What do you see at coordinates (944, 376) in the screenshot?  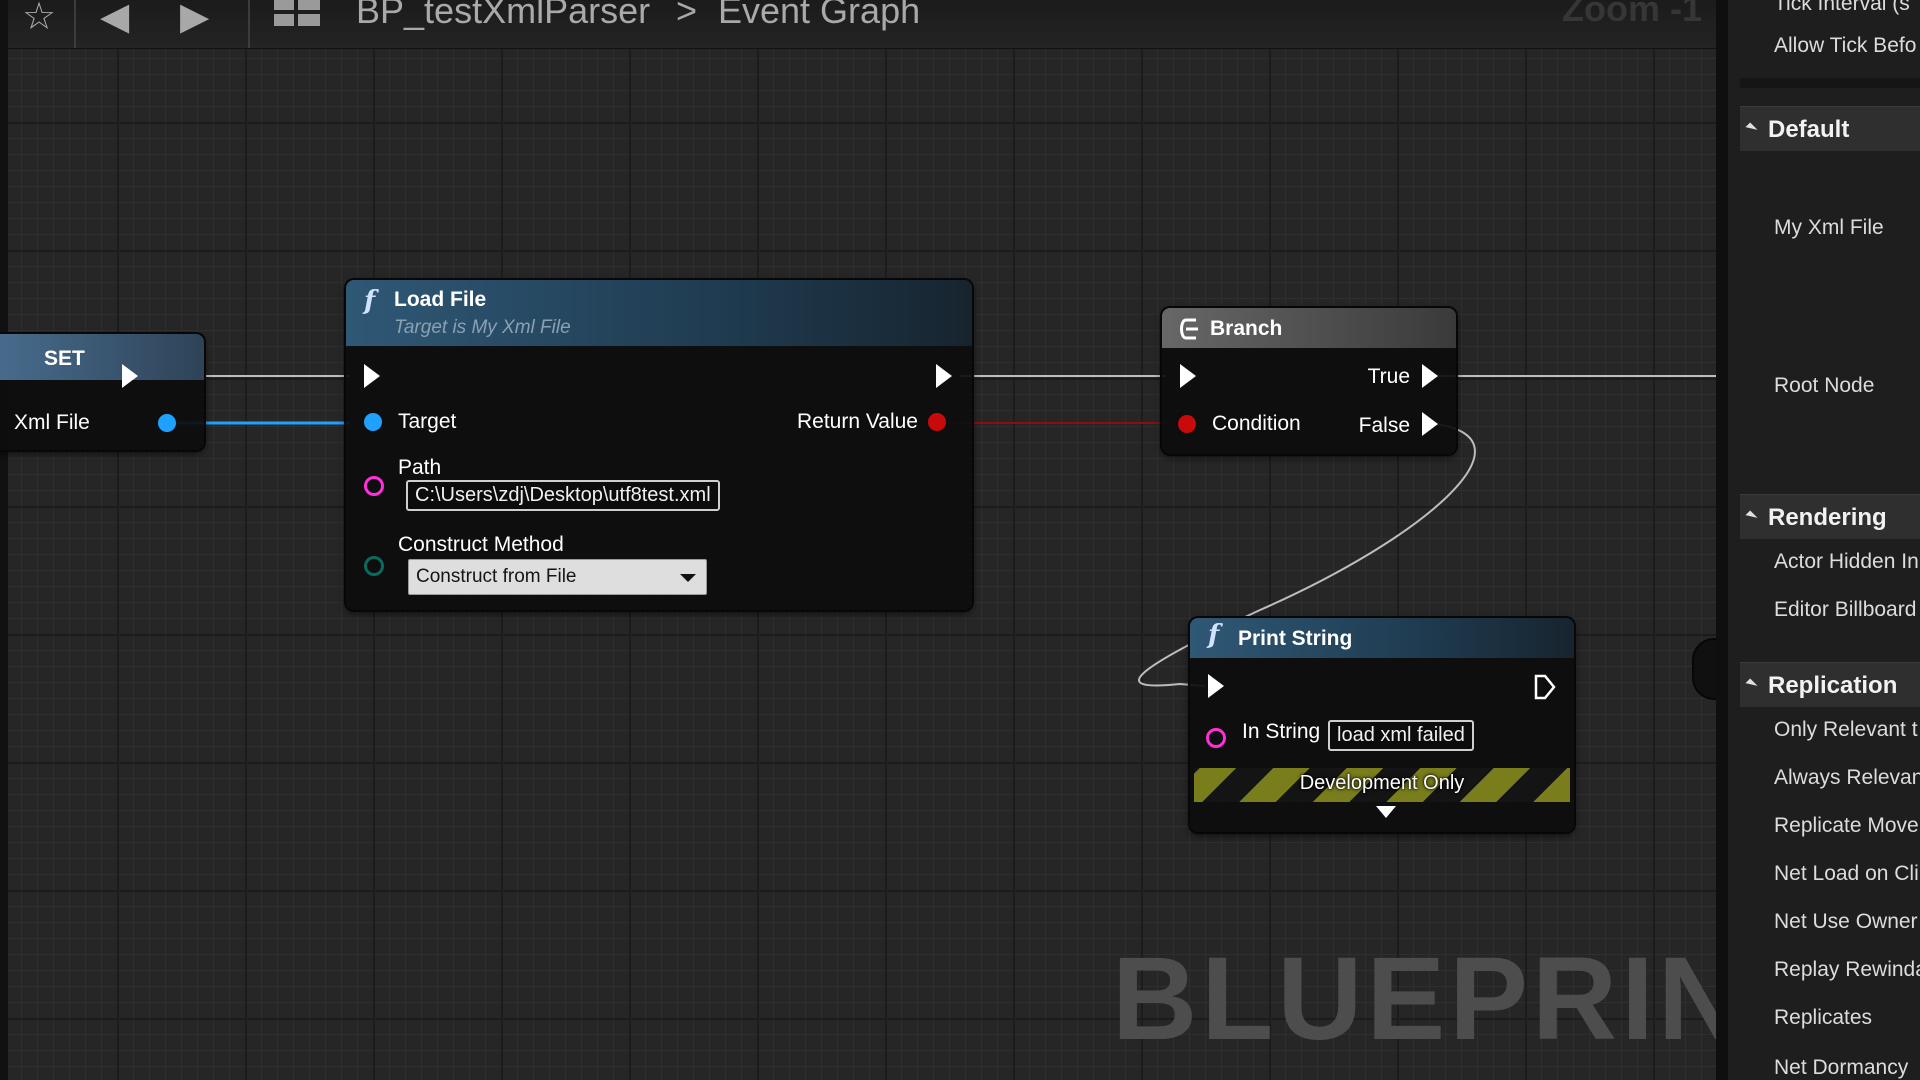 I see `load-file-exec-out-pin` at bounding box center [944, 376].